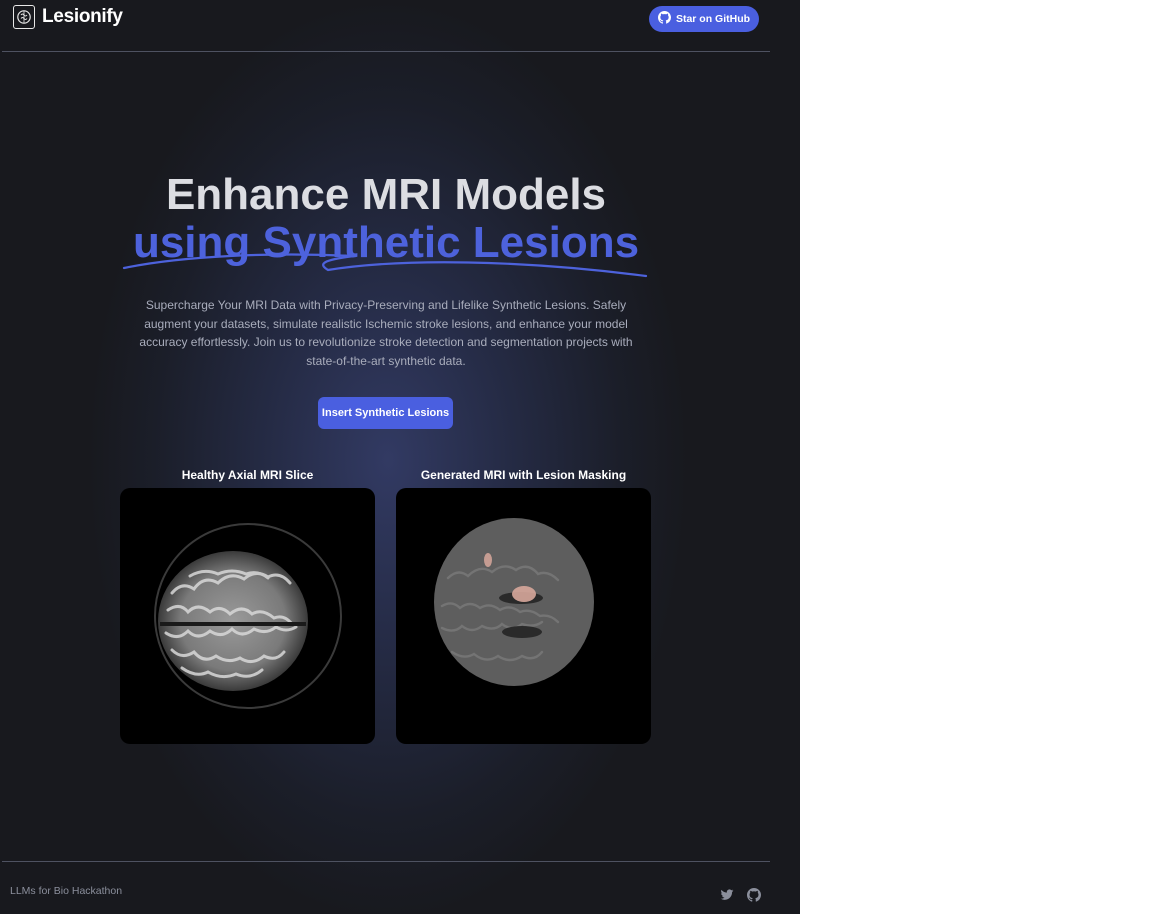  What do you see at coordinates (727, 895) in the screenshot?
I see `twitter-icon` at bounding box center [727, 895].